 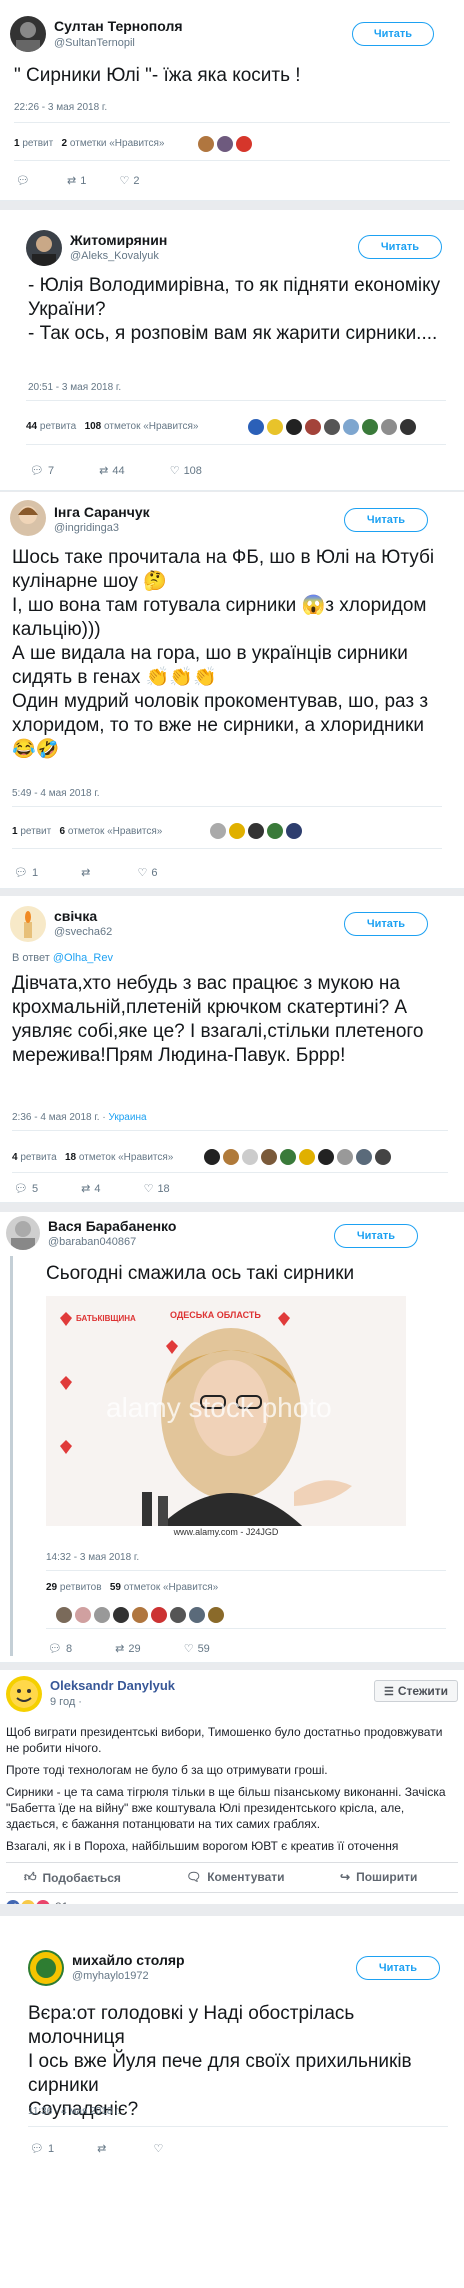 I want to click on tweet-timestamp: 11:36 - 4 мая 2018 г., so click(x=74, y=2111).